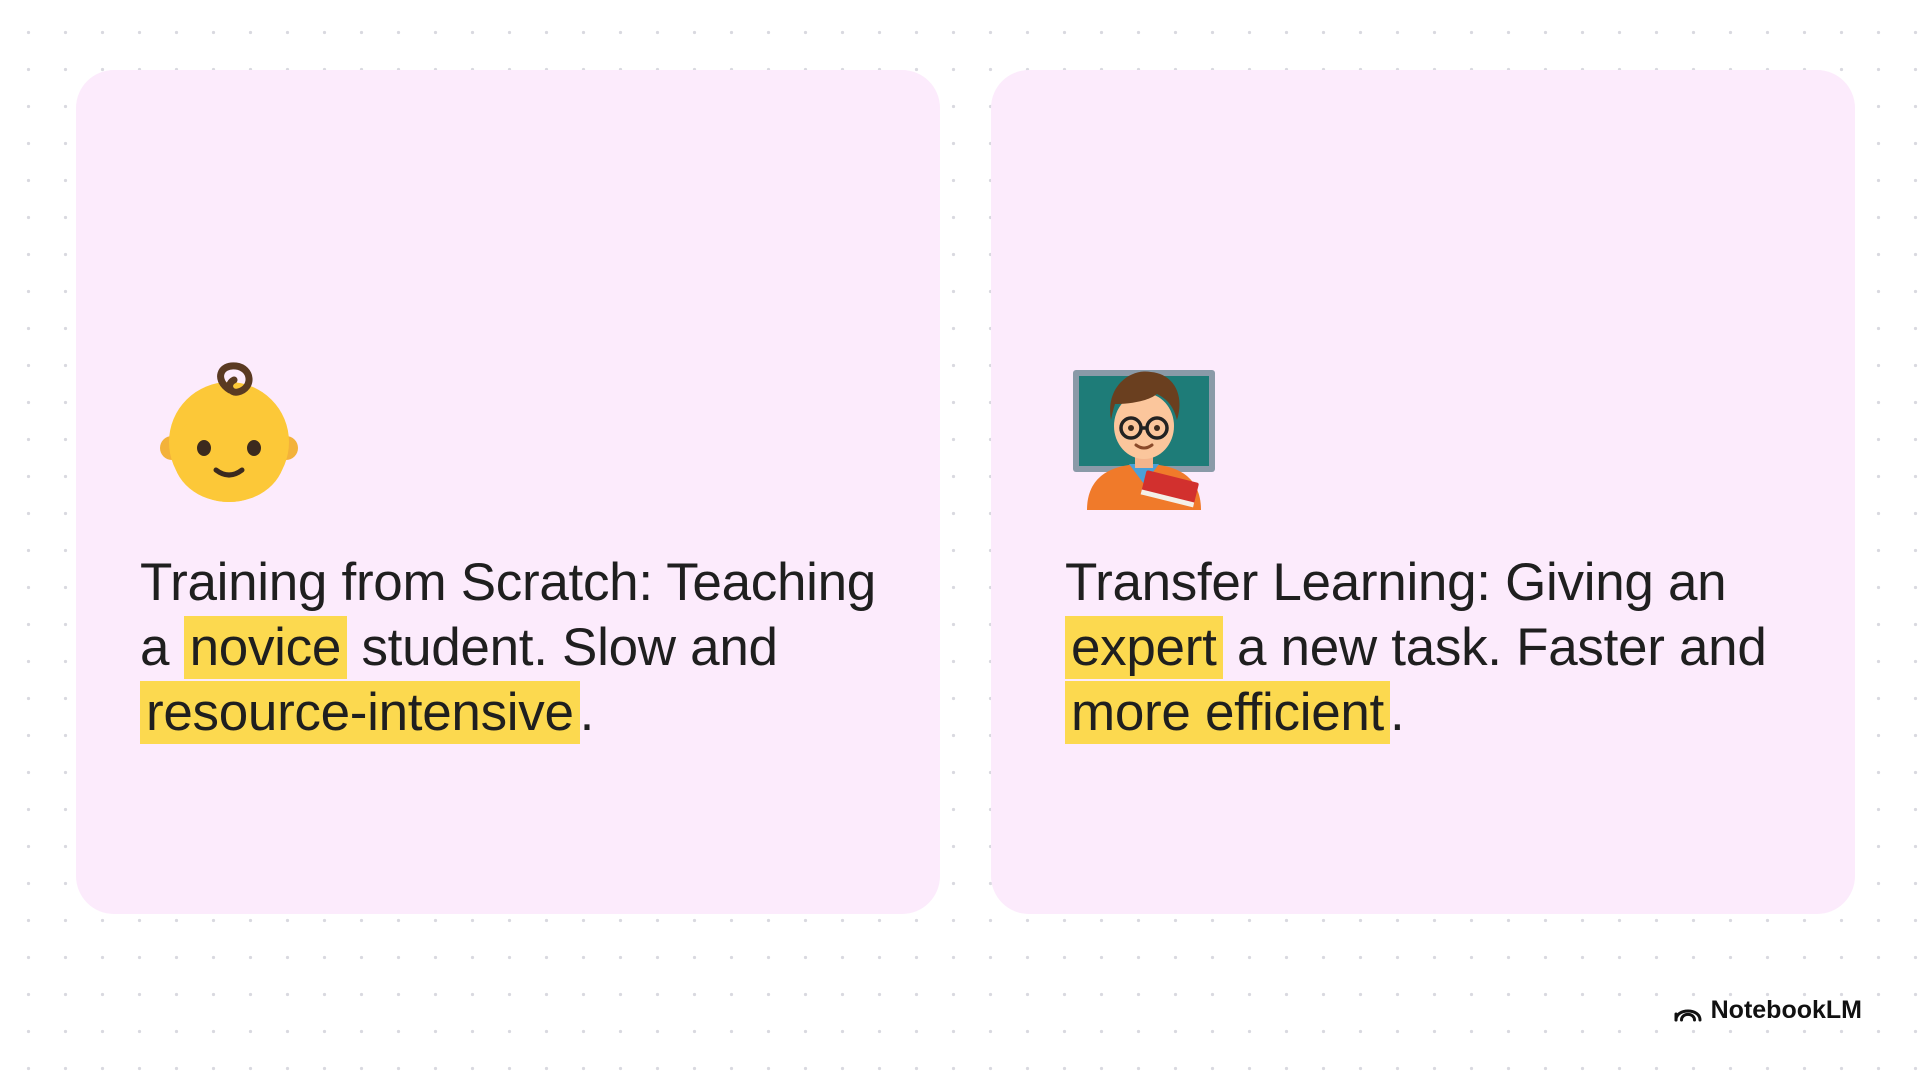  I want to click on highlight-expert: expert, so click(1144, 647).